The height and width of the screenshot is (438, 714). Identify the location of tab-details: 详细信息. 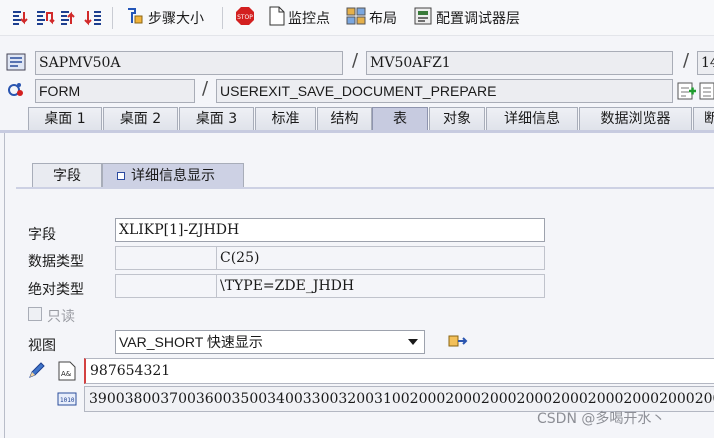
(532, 119).